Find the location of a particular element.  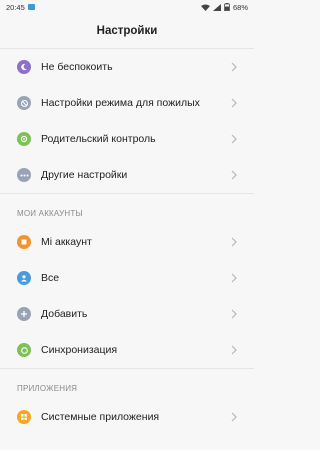

more-icon is located at coordinates (24, 175).